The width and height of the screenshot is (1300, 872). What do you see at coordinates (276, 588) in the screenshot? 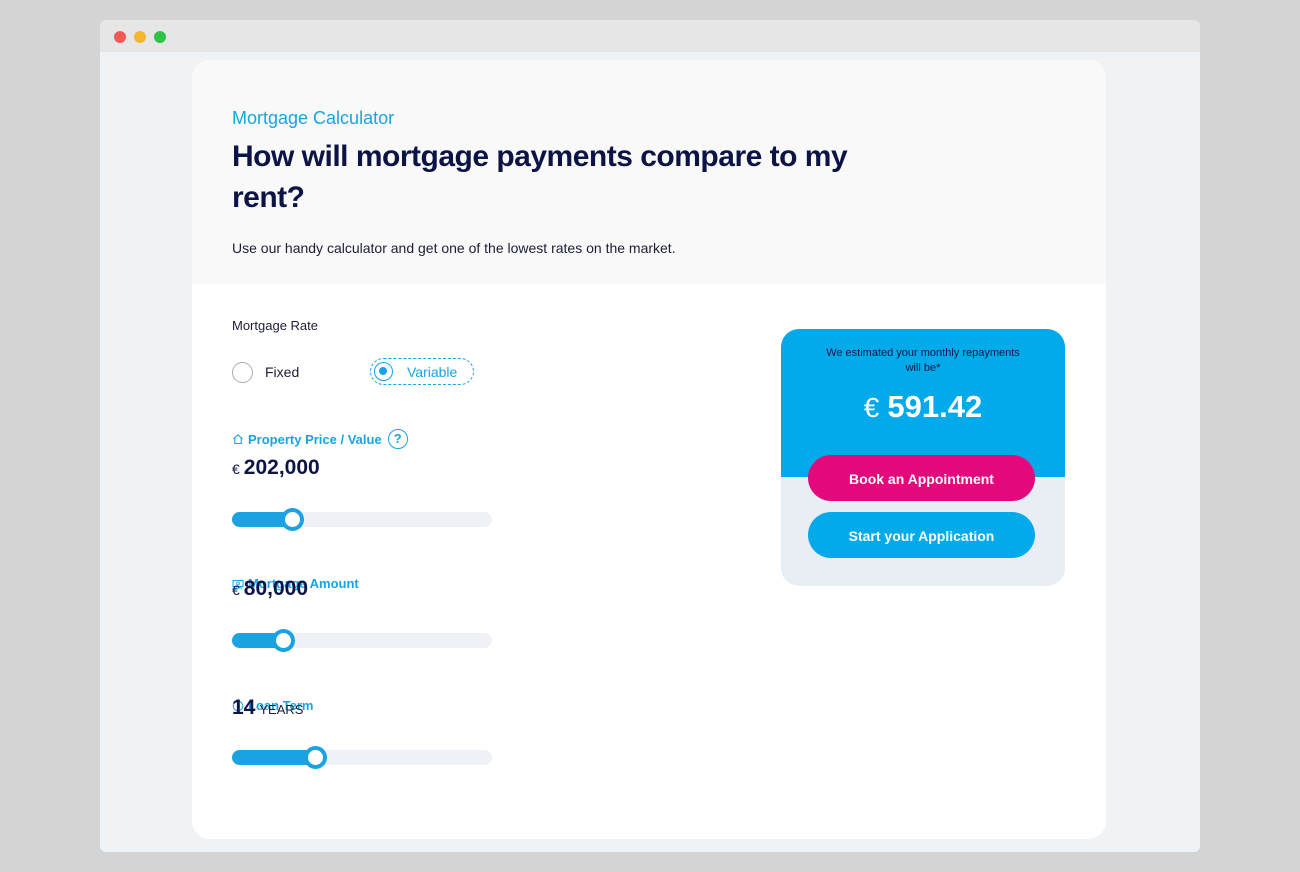
I see `mortgage-amount: 80,000` at bounding box center [276, 588].